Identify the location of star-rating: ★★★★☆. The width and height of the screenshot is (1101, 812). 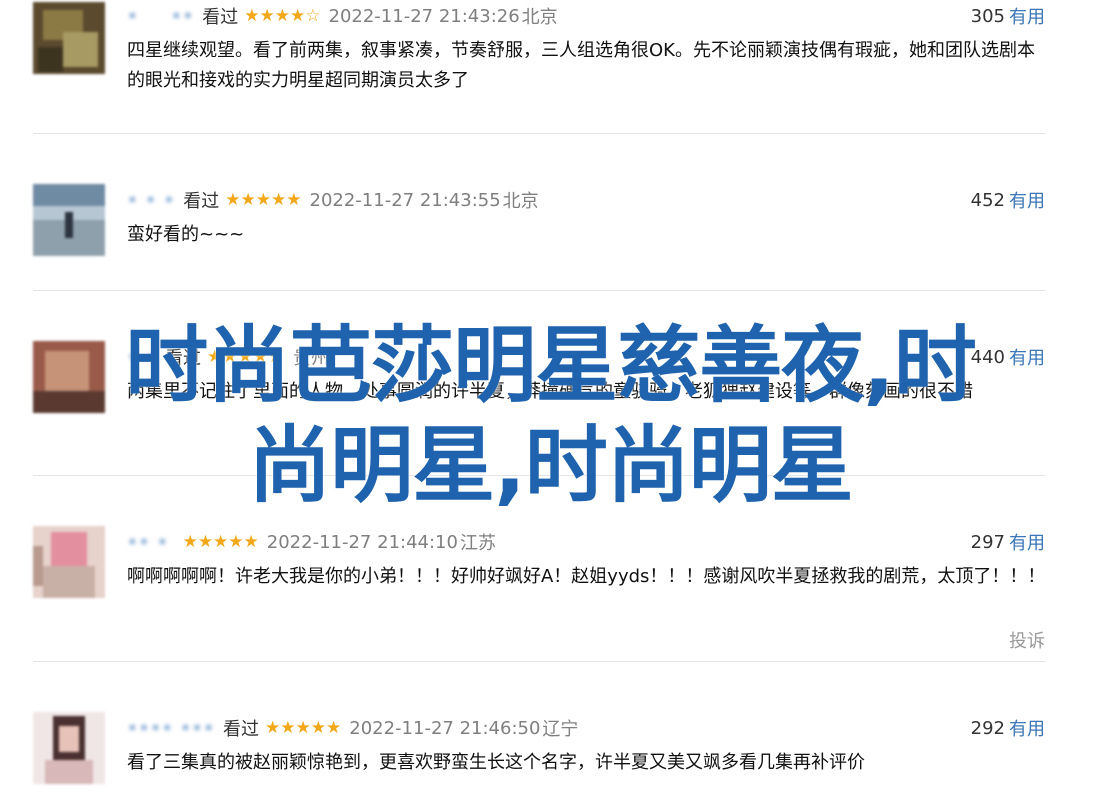
(282, 16).